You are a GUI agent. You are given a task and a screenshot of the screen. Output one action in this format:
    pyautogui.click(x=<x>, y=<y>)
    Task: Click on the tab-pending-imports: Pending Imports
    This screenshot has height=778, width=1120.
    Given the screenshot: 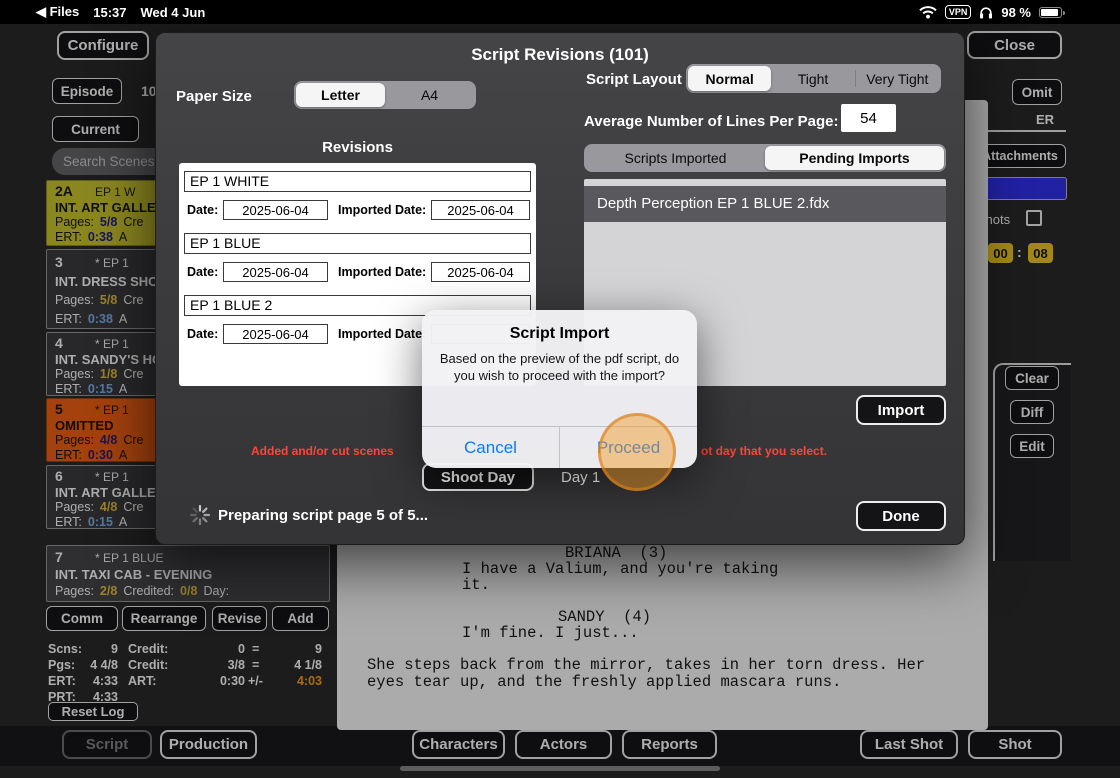 What is the action you would take?
    pyautogui.click(x=854, y=158)
    